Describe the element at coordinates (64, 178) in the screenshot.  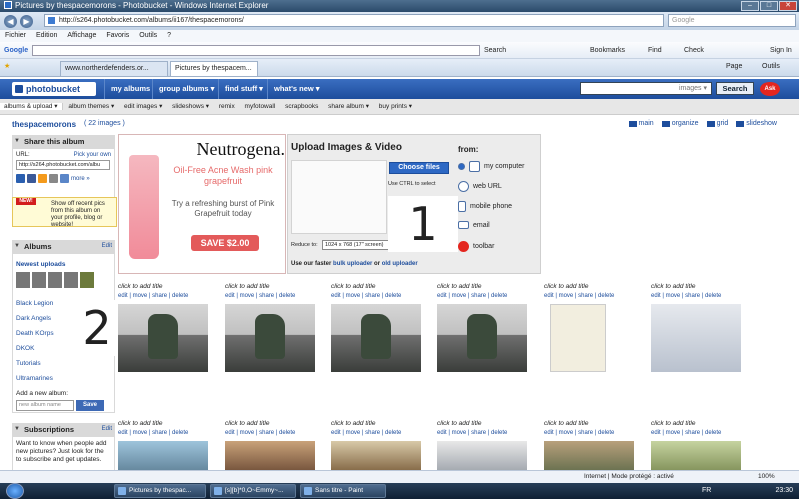
I see `email-icon` at that location.